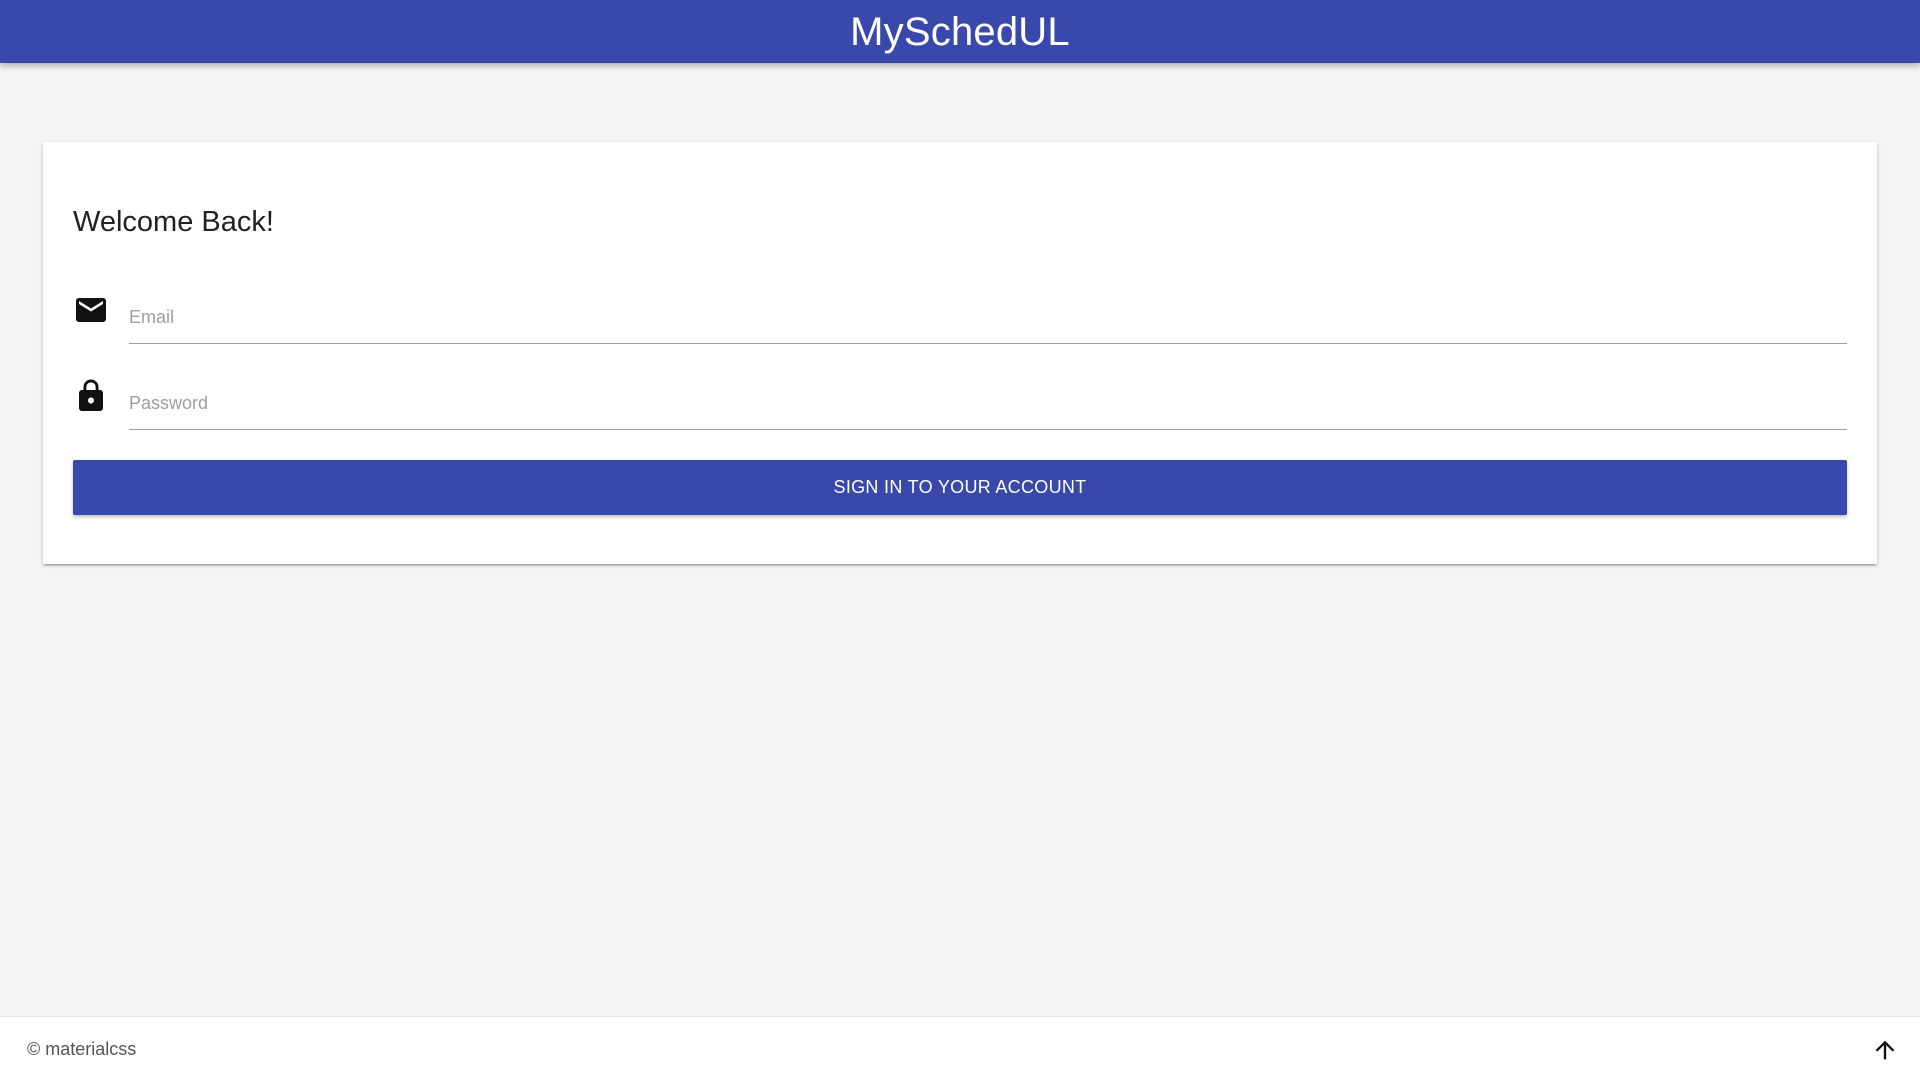 The image size is (1920, 1080). I want to click on arrow-up-icon, so click(1885, 1050).